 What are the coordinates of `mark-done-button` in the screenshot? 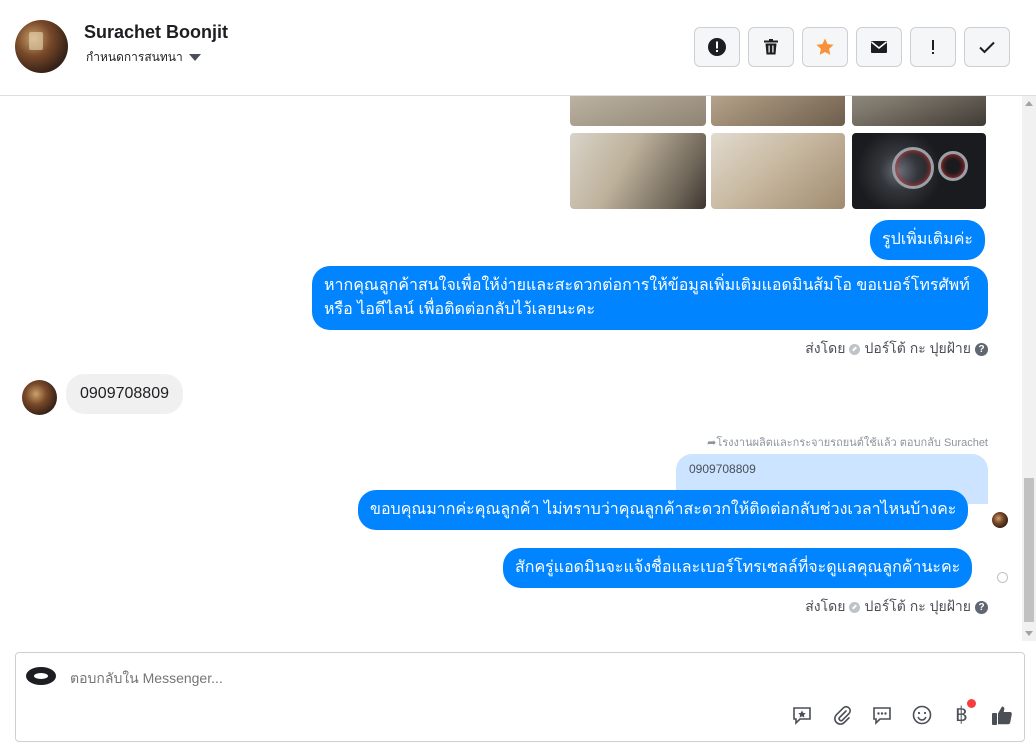 It's located at (987, 47).